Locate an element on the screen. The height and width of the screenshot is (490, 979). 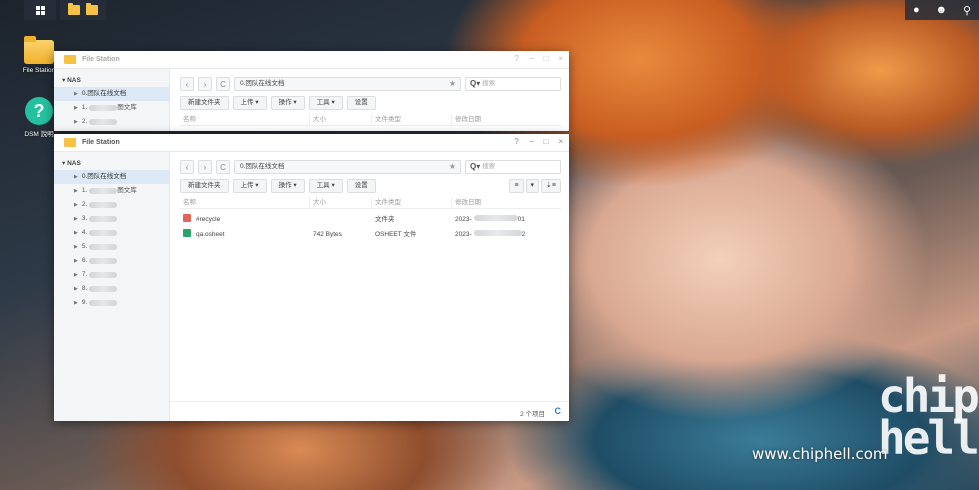
refresh-icon: C is located at coordinates (558, 411).